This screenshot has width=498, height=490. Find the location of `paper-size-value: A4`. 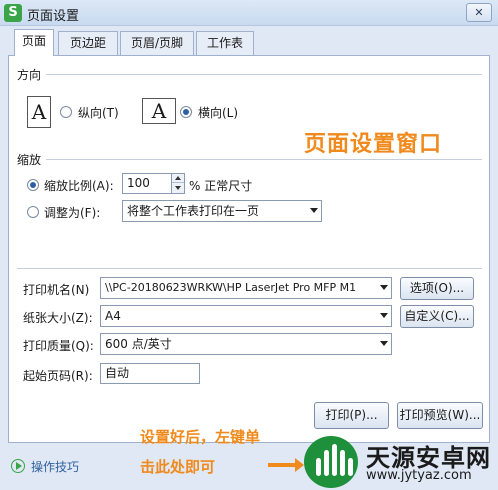

paper-size-value: A4 is located at coordinates (113, 316).